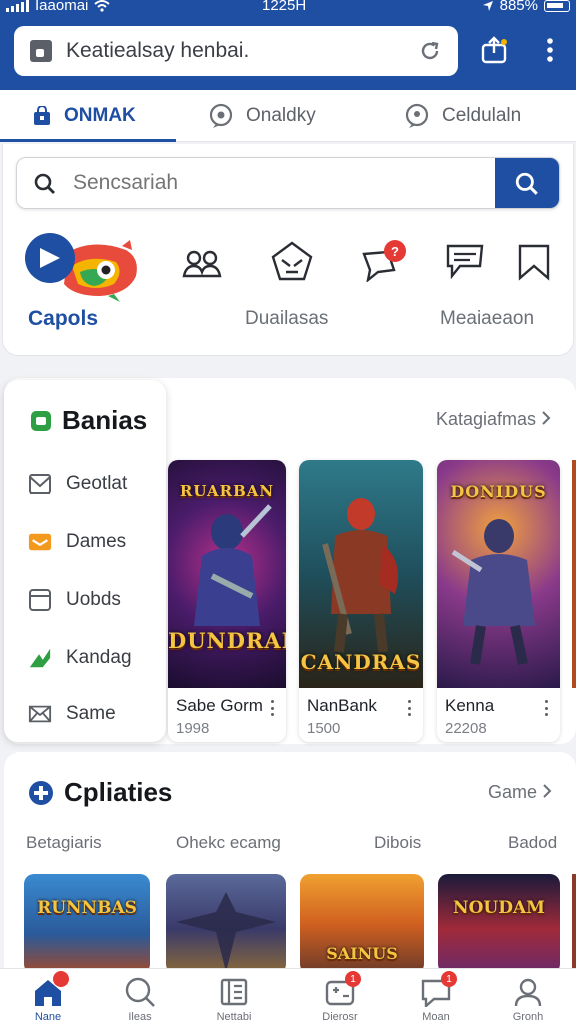 The image size is (576, 1024). Describe the element at coordinates (41, 421) in the screenshot. I see `checkbox-icon` at that location.